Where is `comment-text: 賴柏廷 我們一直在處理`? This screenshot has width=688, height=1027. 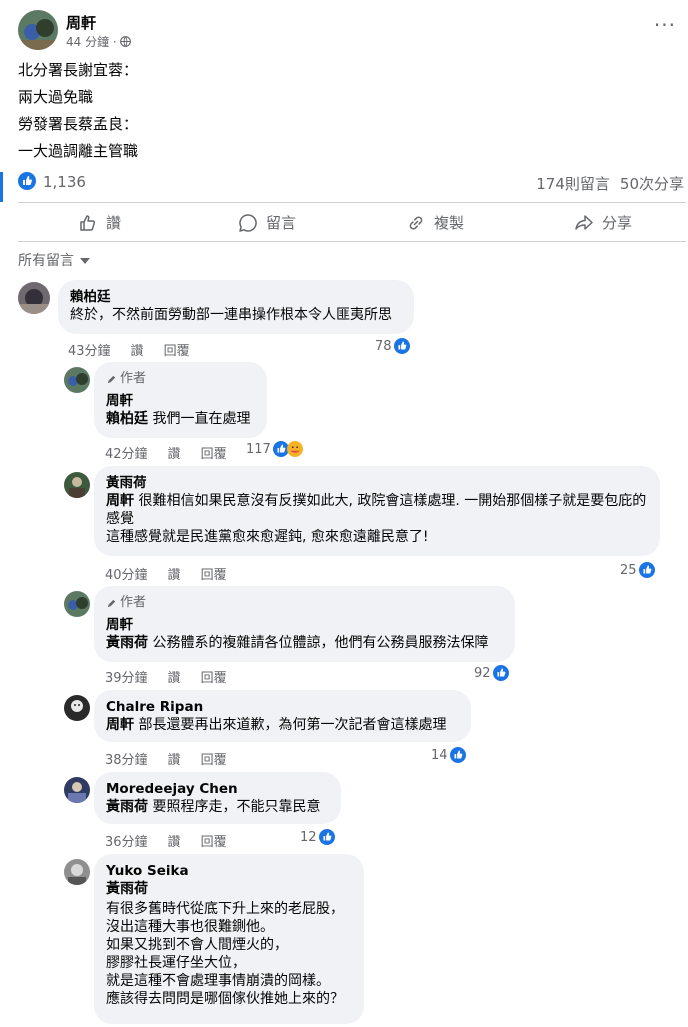
comment-text: 賴柏廷 我們一直在處理 is located at coordinates (180, 419).